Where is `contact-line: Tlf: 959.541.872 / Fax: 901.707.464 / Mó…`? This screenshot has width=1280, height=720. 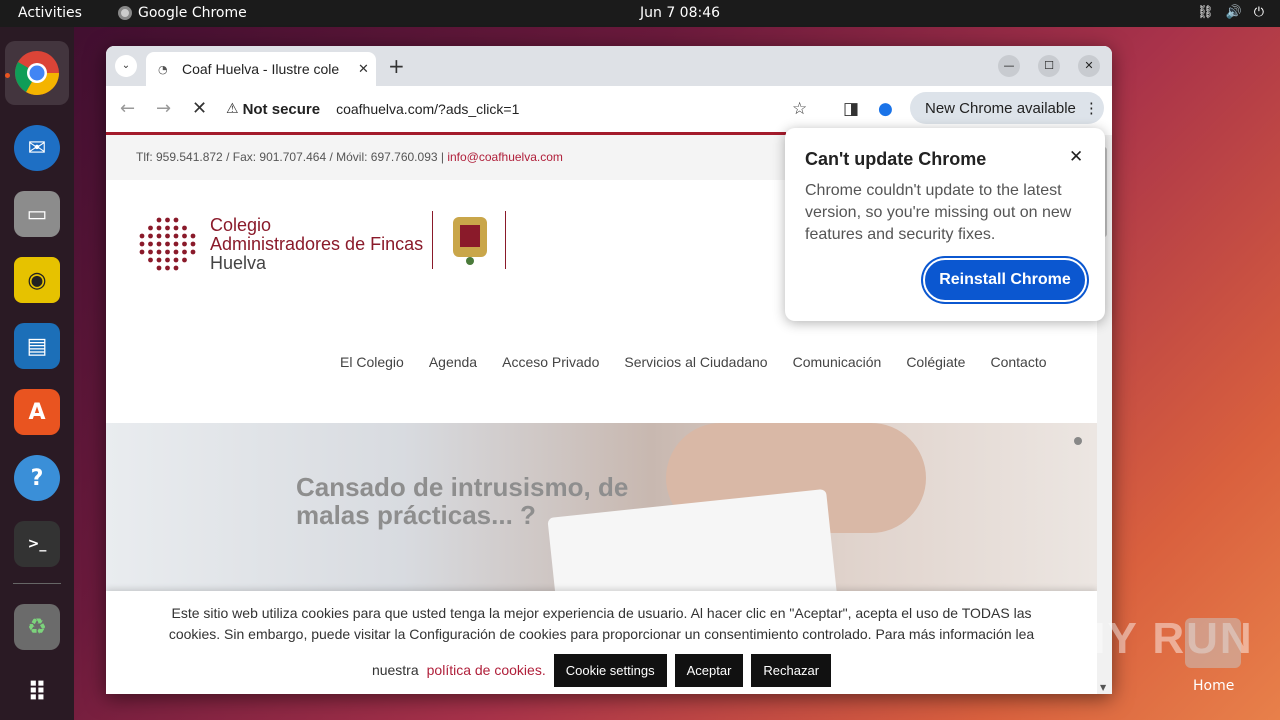
contact-line: Tlf: 959.541.872 / Fax: 901.707.464 / Mó… is located at coordinates (292, 157).